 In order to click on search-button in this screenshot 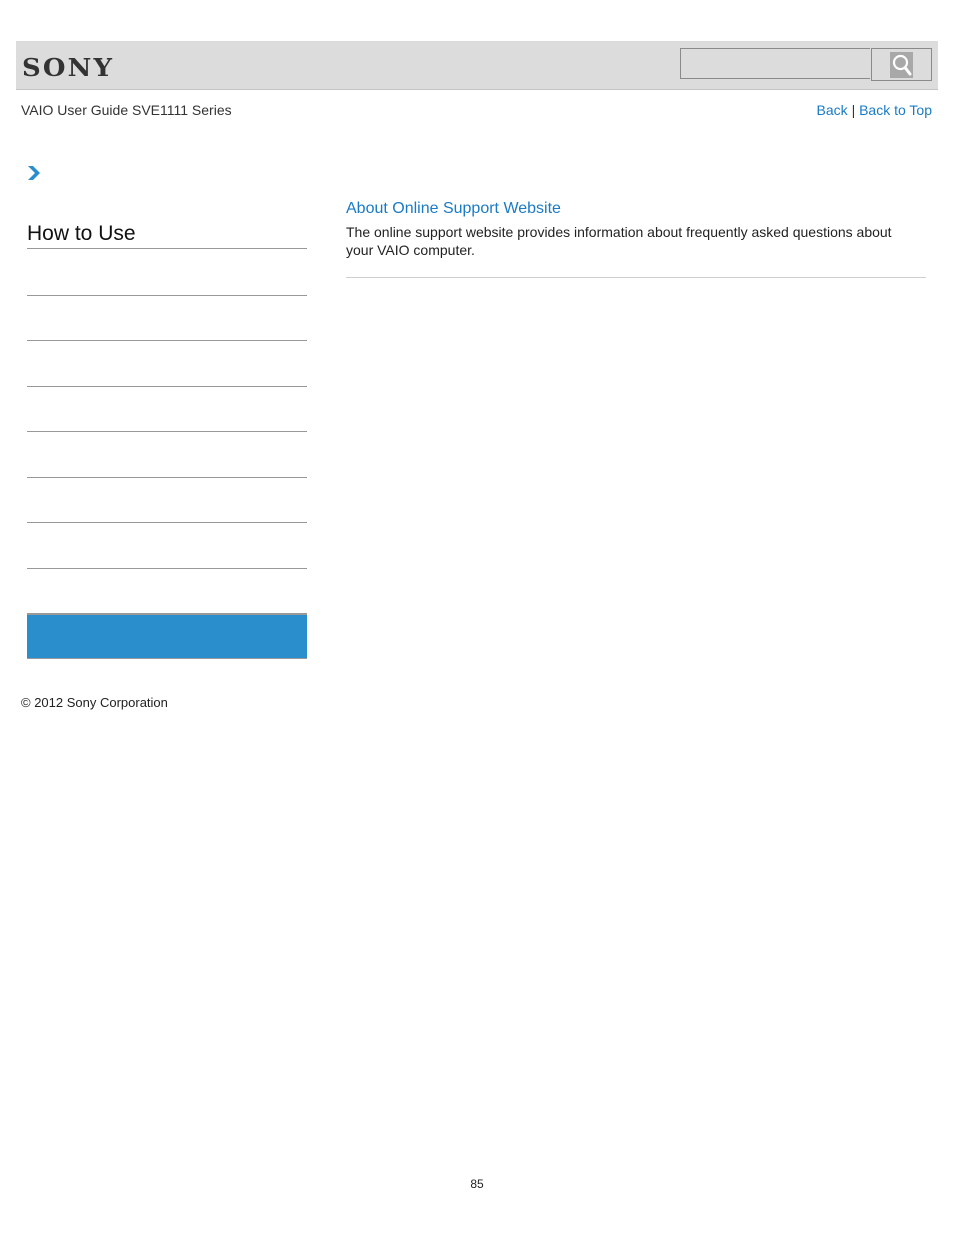, I will do `click(901, 64)`.